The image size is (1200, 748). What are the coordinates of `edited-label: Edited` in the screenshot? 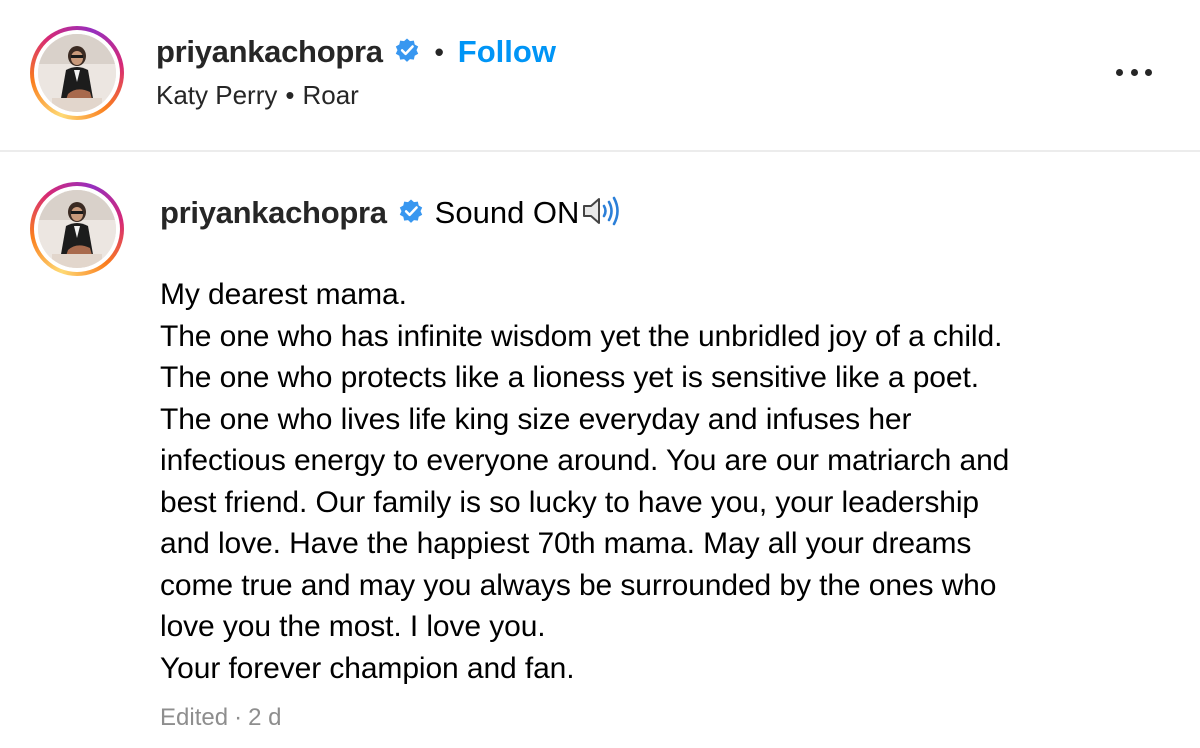 It's located at (194, 717).